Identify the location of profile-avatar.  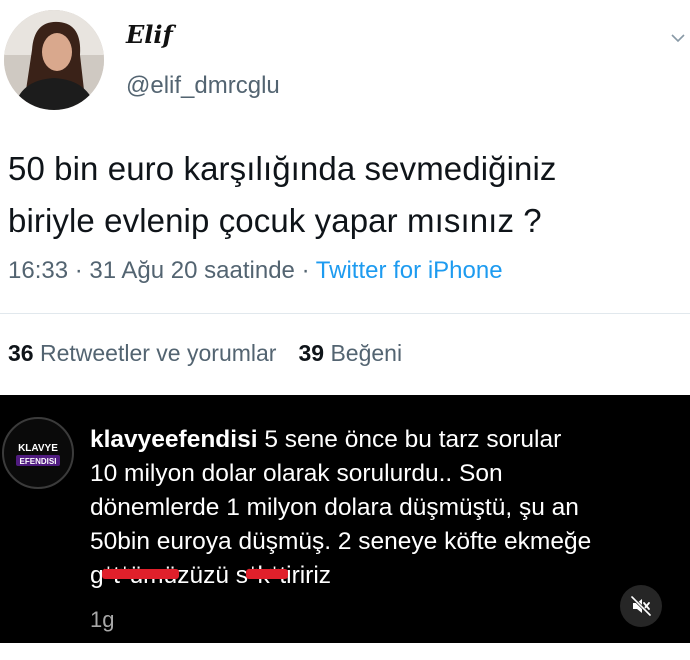
(54, 60).